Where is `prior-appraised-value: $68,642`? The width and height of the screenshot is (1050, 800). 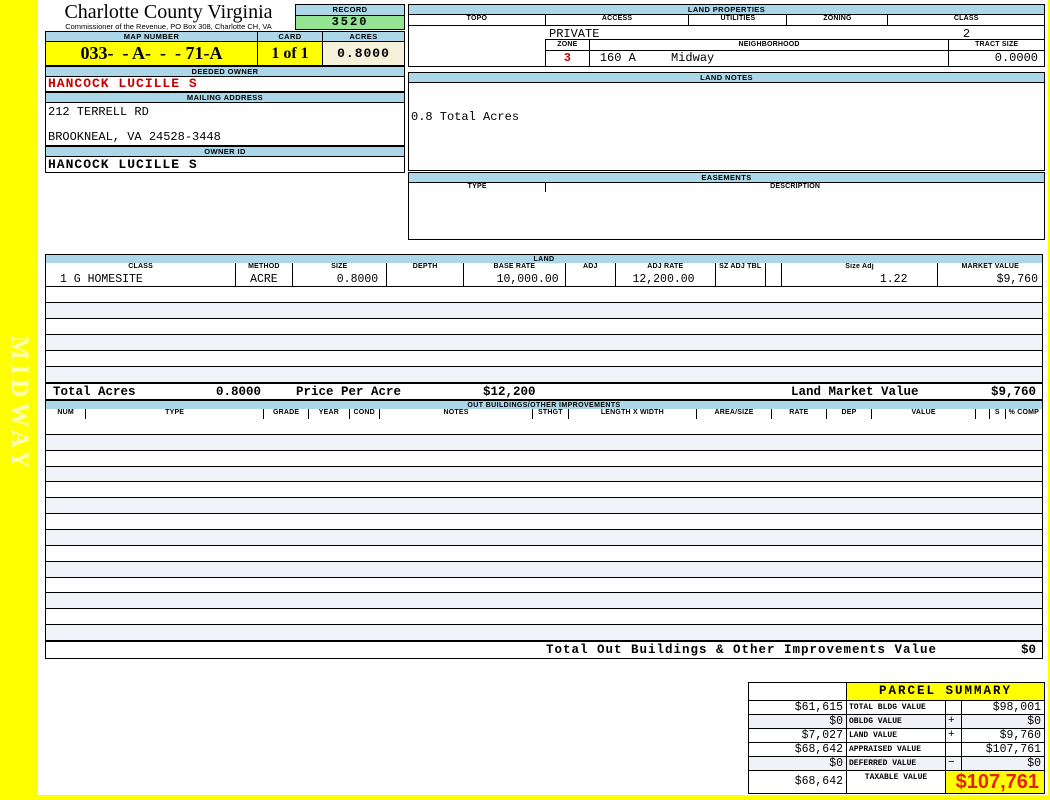
prior-appraised-value: $68,642 is located at coordinates (797, 749).